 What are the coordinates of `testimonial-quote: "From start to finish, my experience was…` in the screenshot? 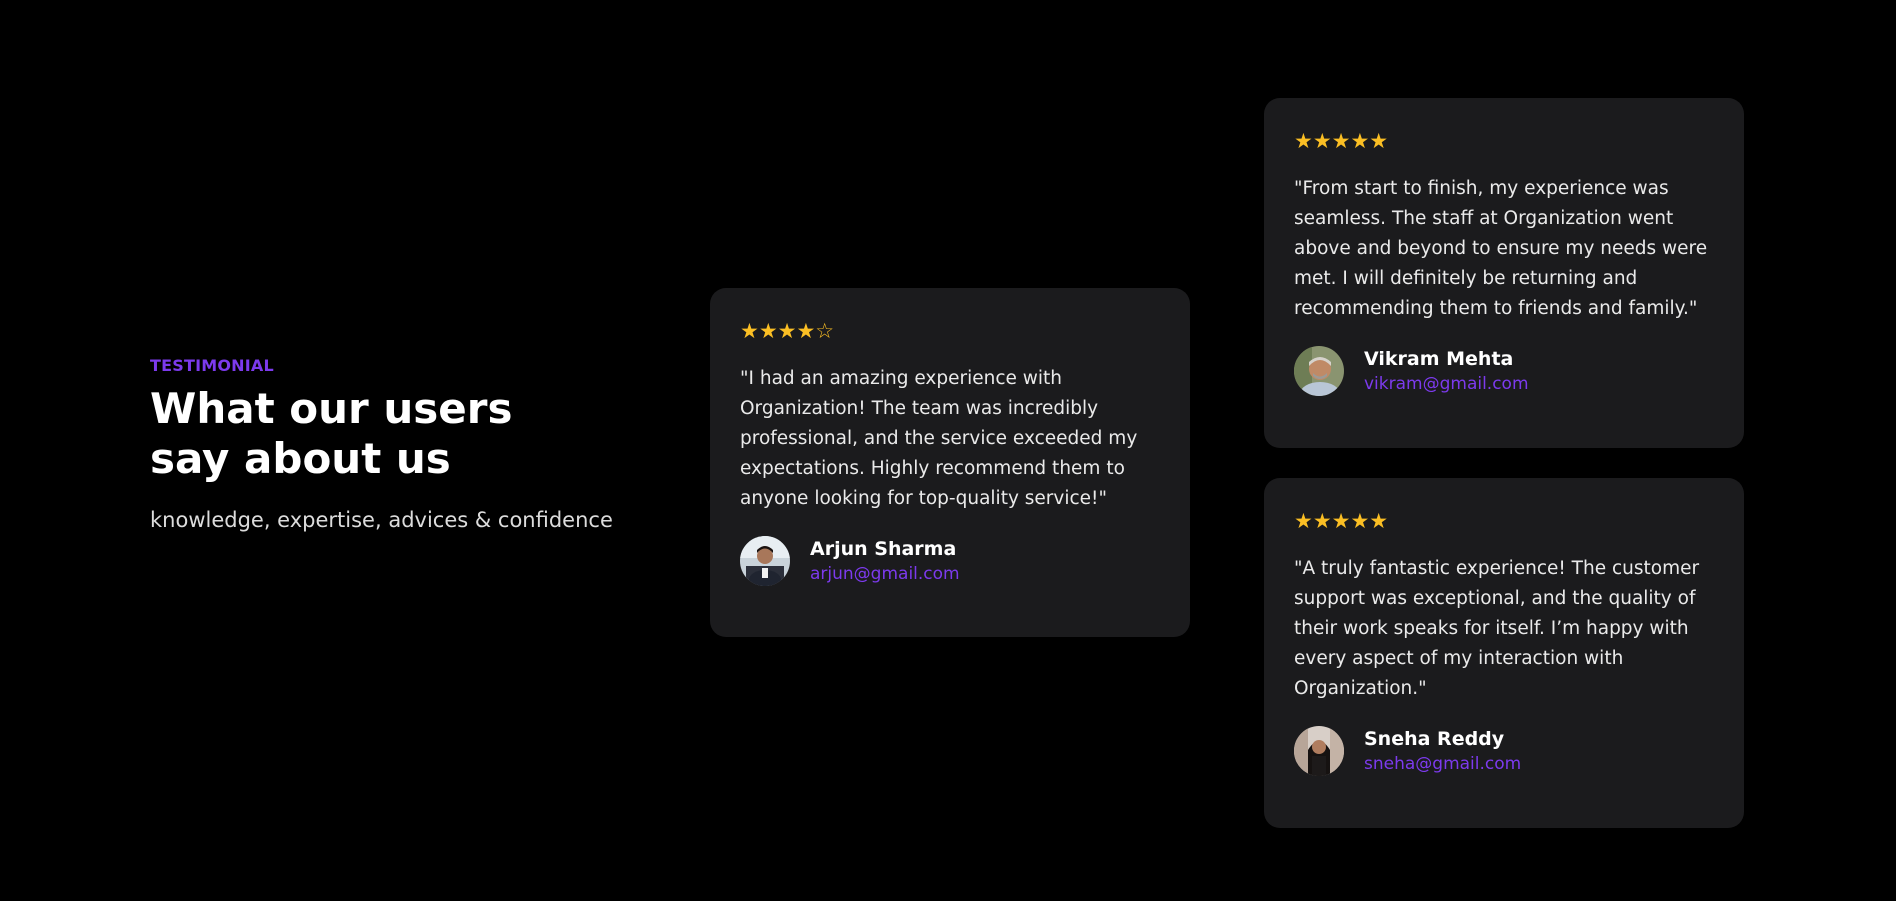 It's located at (1501, 248).